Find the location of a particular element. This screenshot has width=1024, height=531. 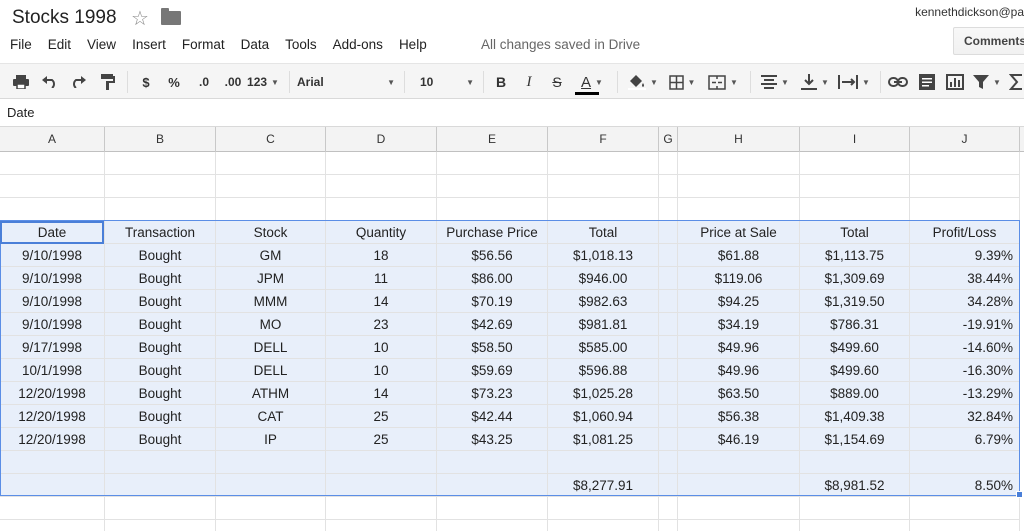

cell-f: $1,018.13 is located at coordinates (603, 255).